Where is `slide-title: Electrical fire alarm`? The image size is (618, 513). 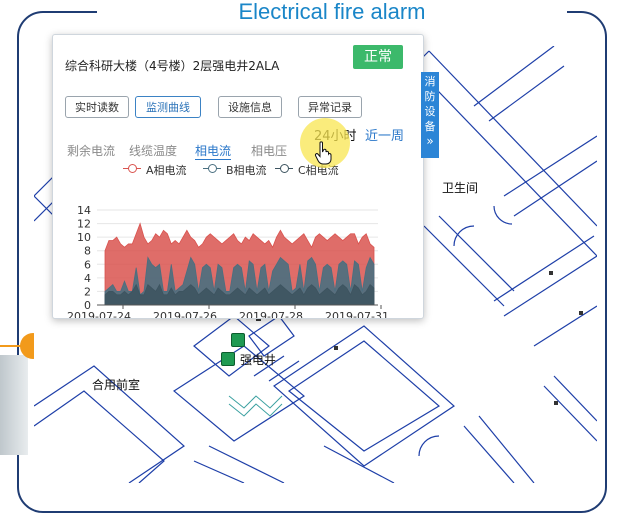 slide-title: Electrical fire alarm is located at coordinates (332, 16).